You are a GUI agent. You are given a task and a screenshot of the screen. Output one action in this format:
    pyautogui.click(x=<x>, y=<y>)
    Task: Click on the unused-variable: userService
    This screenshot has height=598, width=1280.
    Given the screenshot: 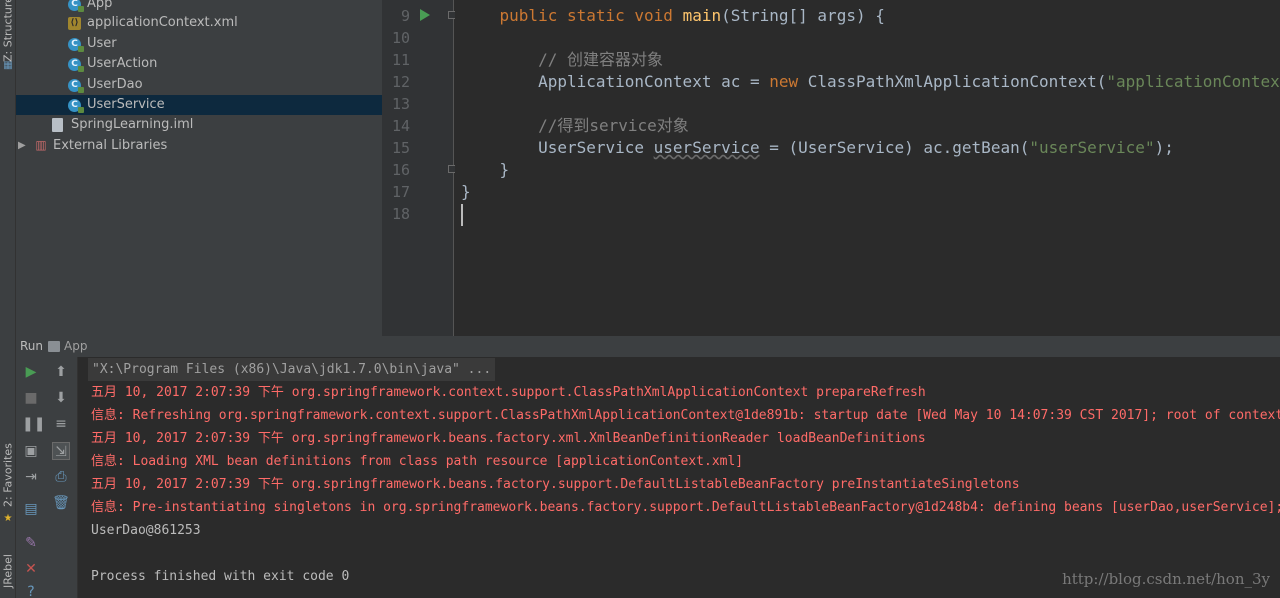 What is the action you would take?
    pyautogui.click(x=707, y=147)
    